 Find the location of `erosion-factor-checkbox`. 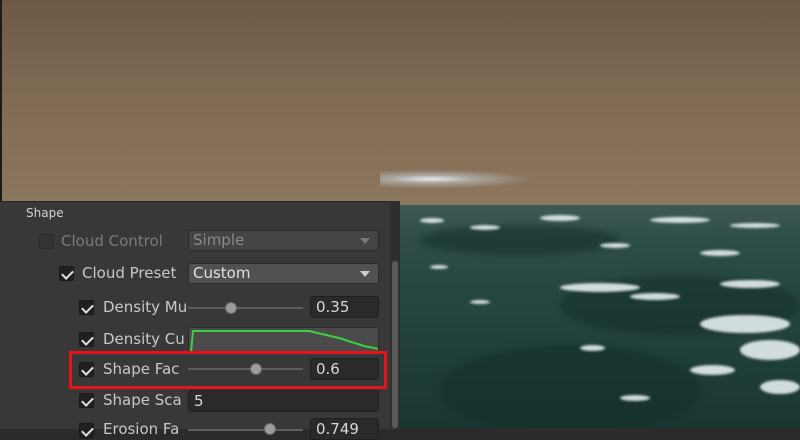

erosion-factor-checkbox is located at coordinates (86, 430).